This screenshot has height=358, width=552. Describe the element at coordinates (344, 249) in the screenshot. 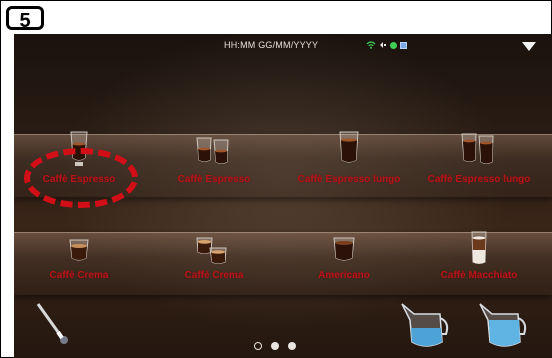

I see `americano-cup-icon` at that location.